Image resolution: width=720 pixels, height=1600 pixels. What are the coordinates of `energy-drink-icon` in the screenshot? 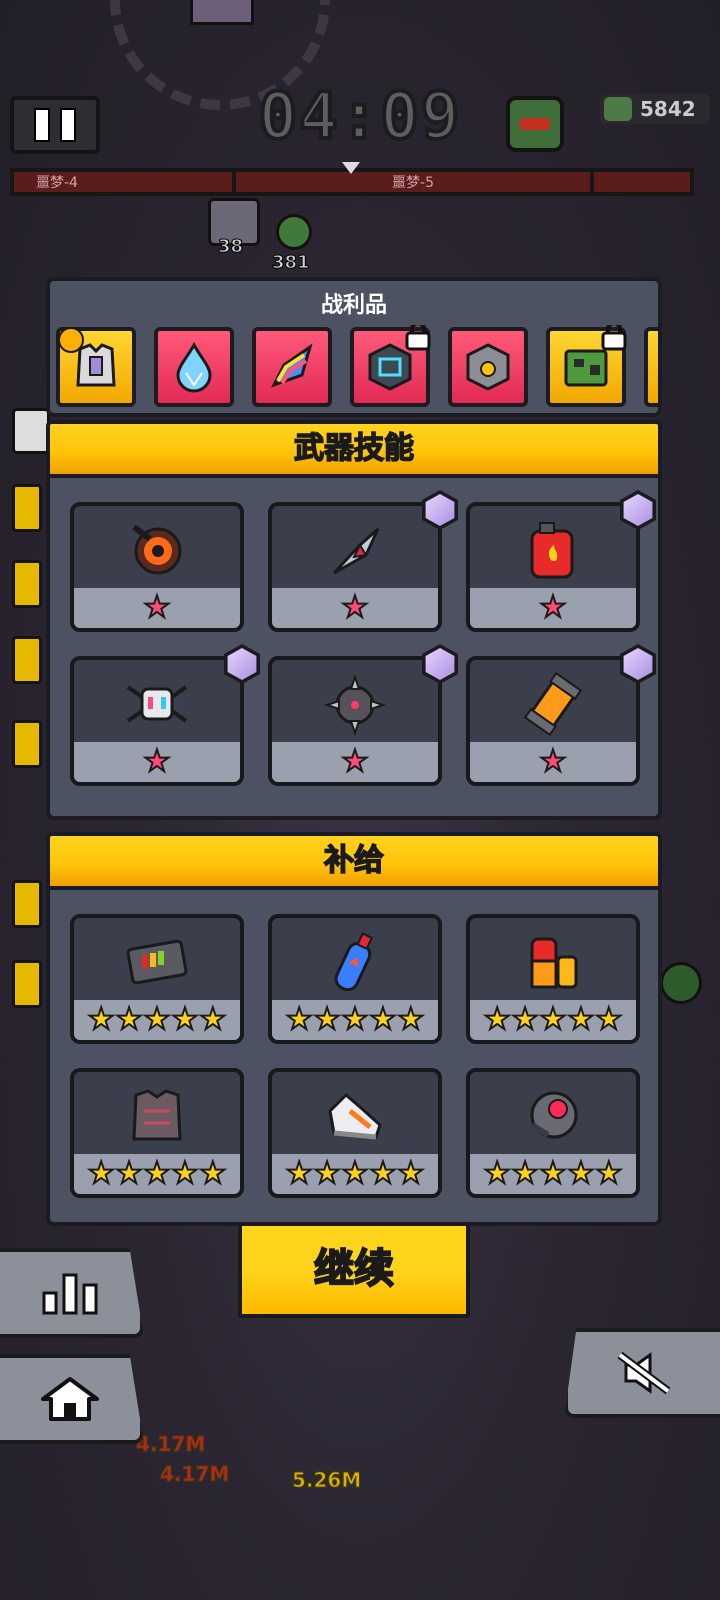 It's located at (554, 963).